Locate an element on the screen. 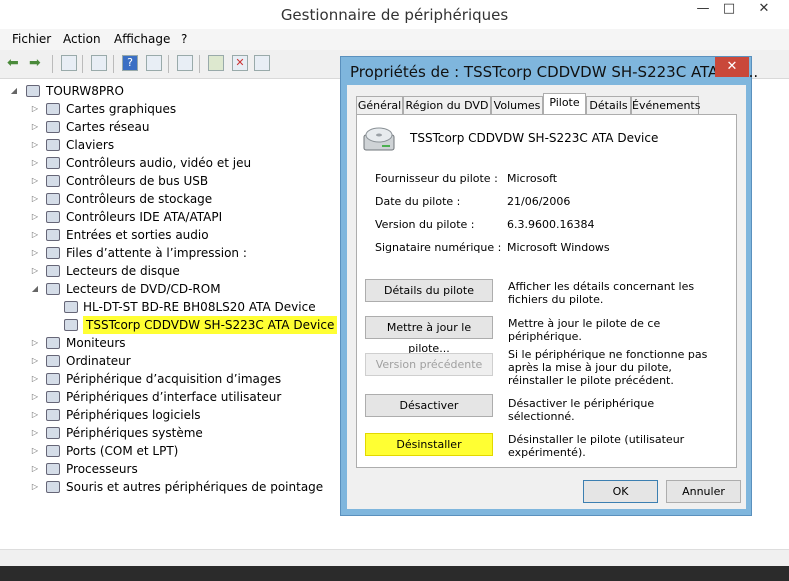 This screenshot has height=581, width=789. tree-item-label: Ordinateur is located at coordinates (98, 361).